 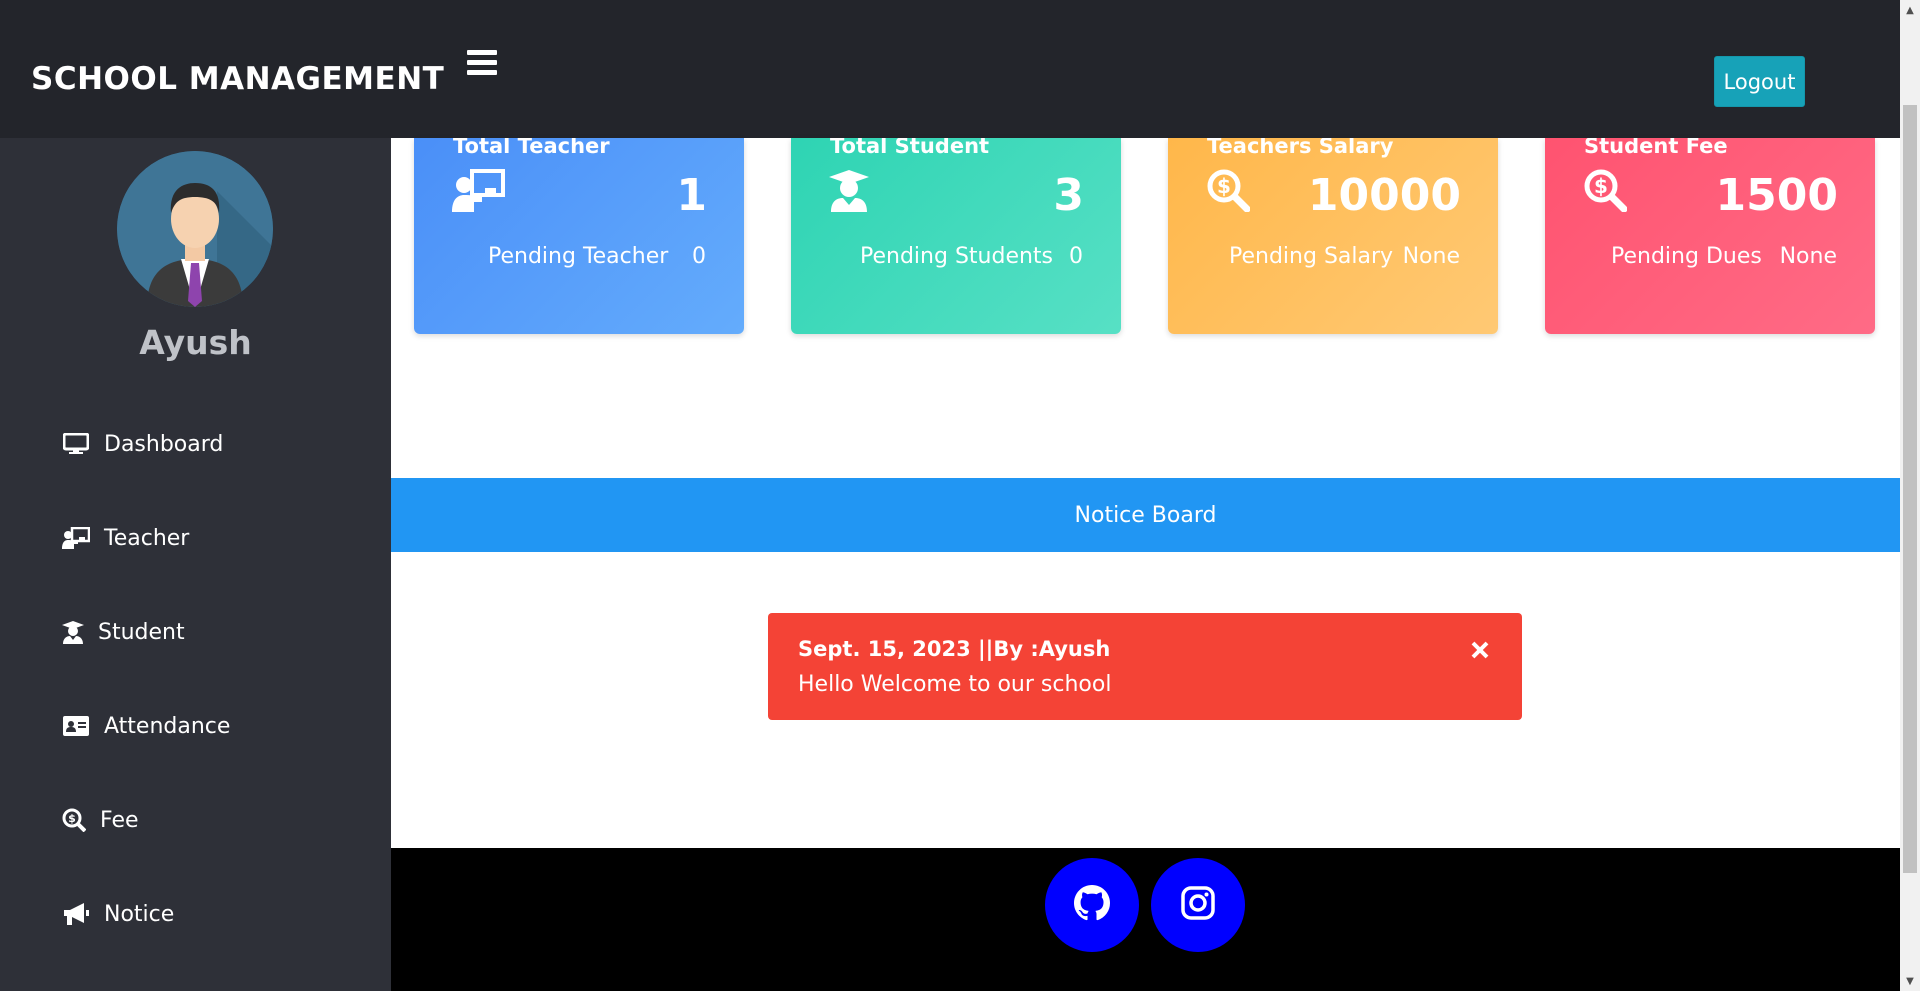 I want to click on scroll-up-arrow-icon: ▲, so click(x=1910, y=10).